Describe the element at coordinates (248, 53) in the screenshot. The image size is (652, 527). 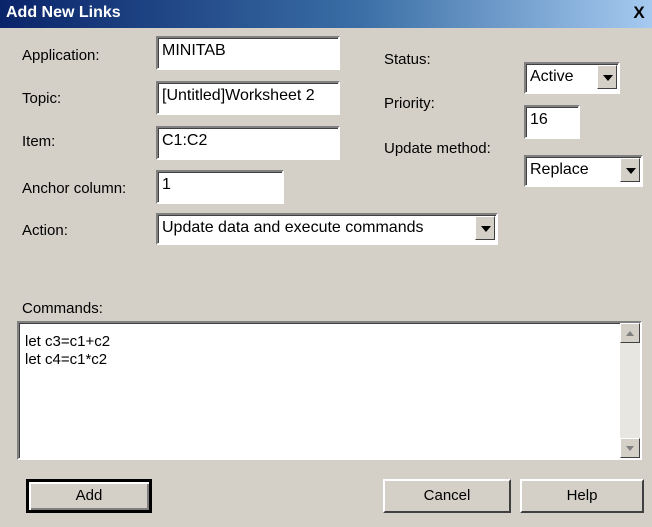
I see `application-field: MINITAB` at that location.